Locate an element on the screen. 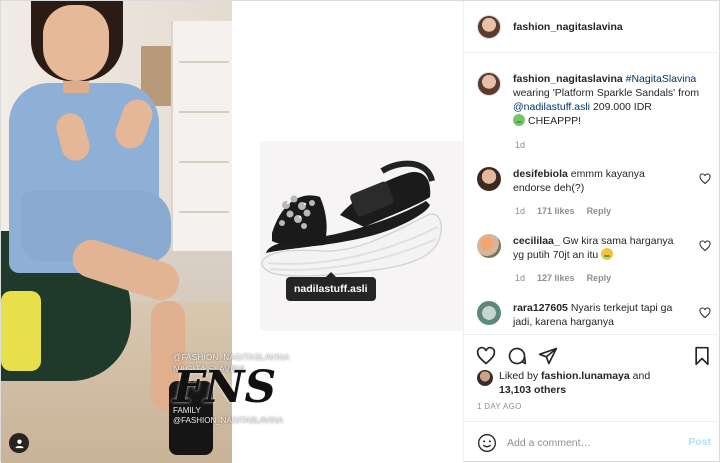 The height and width of the screenshot is (463, 720). caption-timestamp: 1d is located at coordinates (520, 145).